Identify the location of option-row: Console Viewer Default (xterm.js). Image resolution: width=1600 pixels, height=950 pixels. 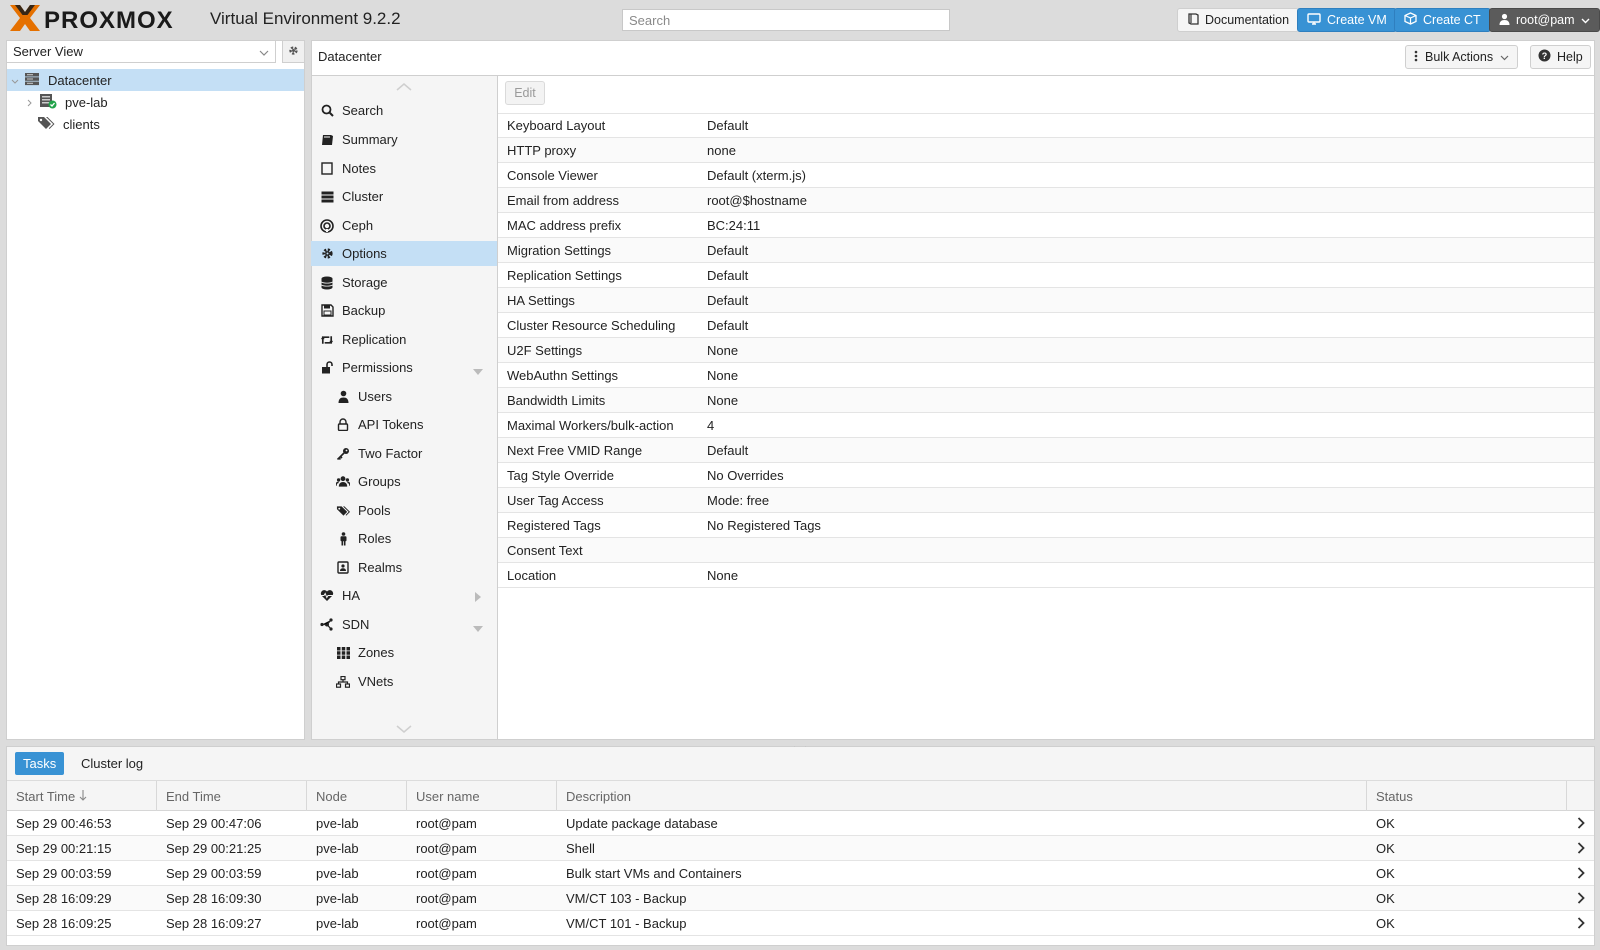
(1046, 175).